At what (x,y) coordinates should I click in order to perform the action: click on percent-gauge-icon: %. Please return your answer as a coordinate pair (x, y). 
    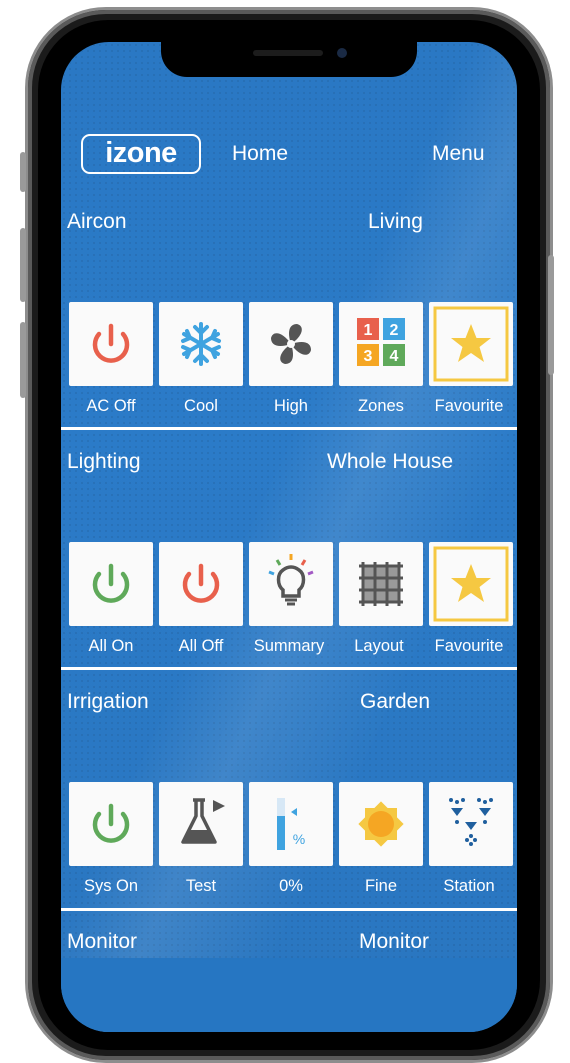
    Looking at the image, I should click on (291, 824).